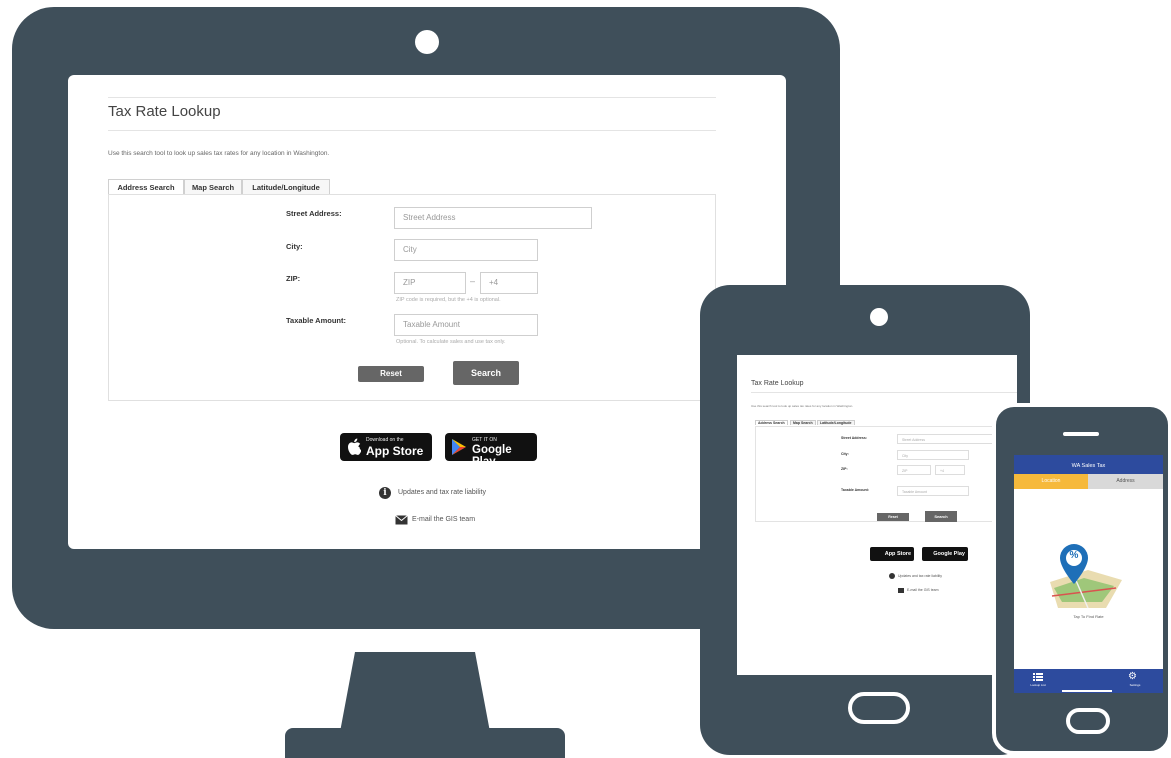 The width and height of the screenshot is (1171, 758). Describe the element at coordinates (412, 130) in the screenshot. I see `title-divider` at that location.